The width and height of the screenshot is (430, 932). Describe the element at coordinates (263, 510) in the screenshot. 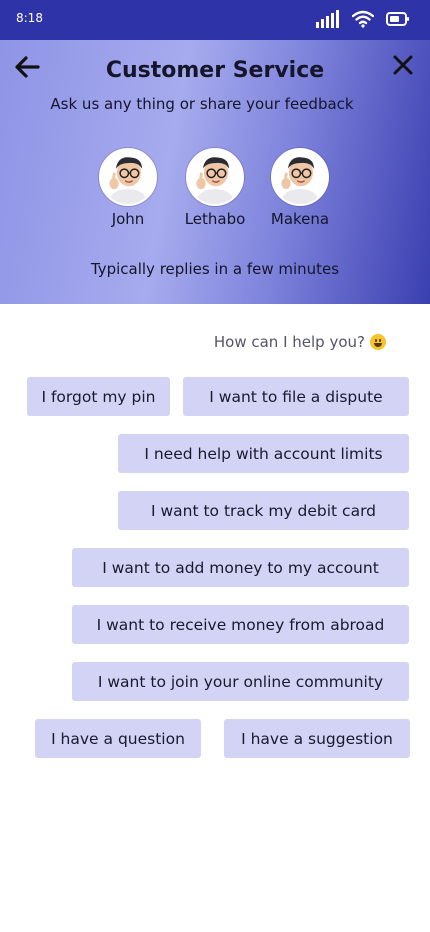

I see `option-track-debit-card: I want to track my debit card` at that location.